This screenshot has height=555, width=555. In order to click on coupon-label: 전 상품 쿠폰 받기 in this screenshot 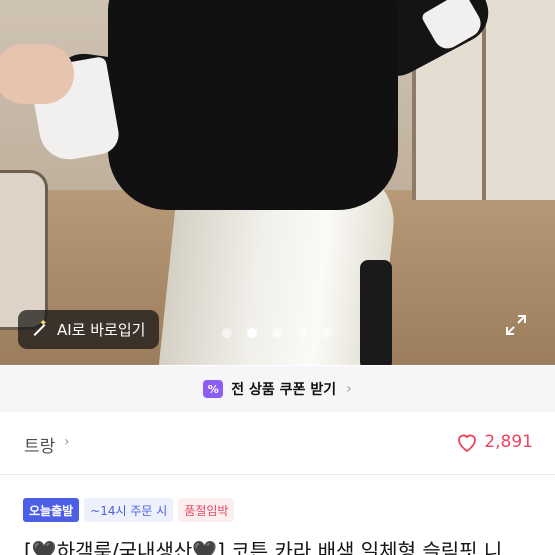, I will do `click(284, 390)`.